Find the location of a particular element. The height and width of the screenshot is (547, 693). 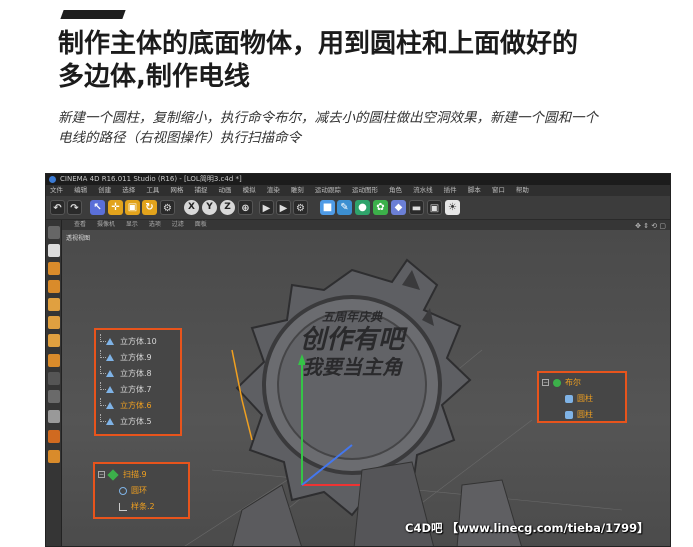

object-row-cube-8: 立方体.8 is located at coordinates (138, 374).